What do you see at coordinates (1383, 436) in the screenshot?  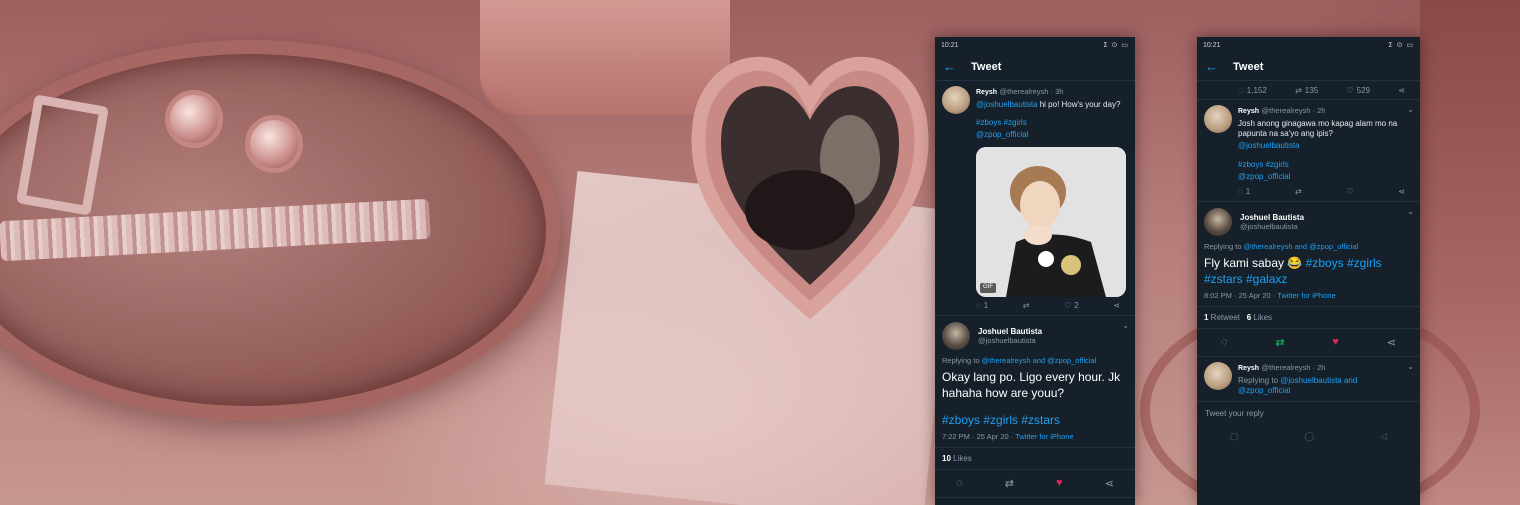 I see `back-icon: ◁` at bounding box center [1383, 436].